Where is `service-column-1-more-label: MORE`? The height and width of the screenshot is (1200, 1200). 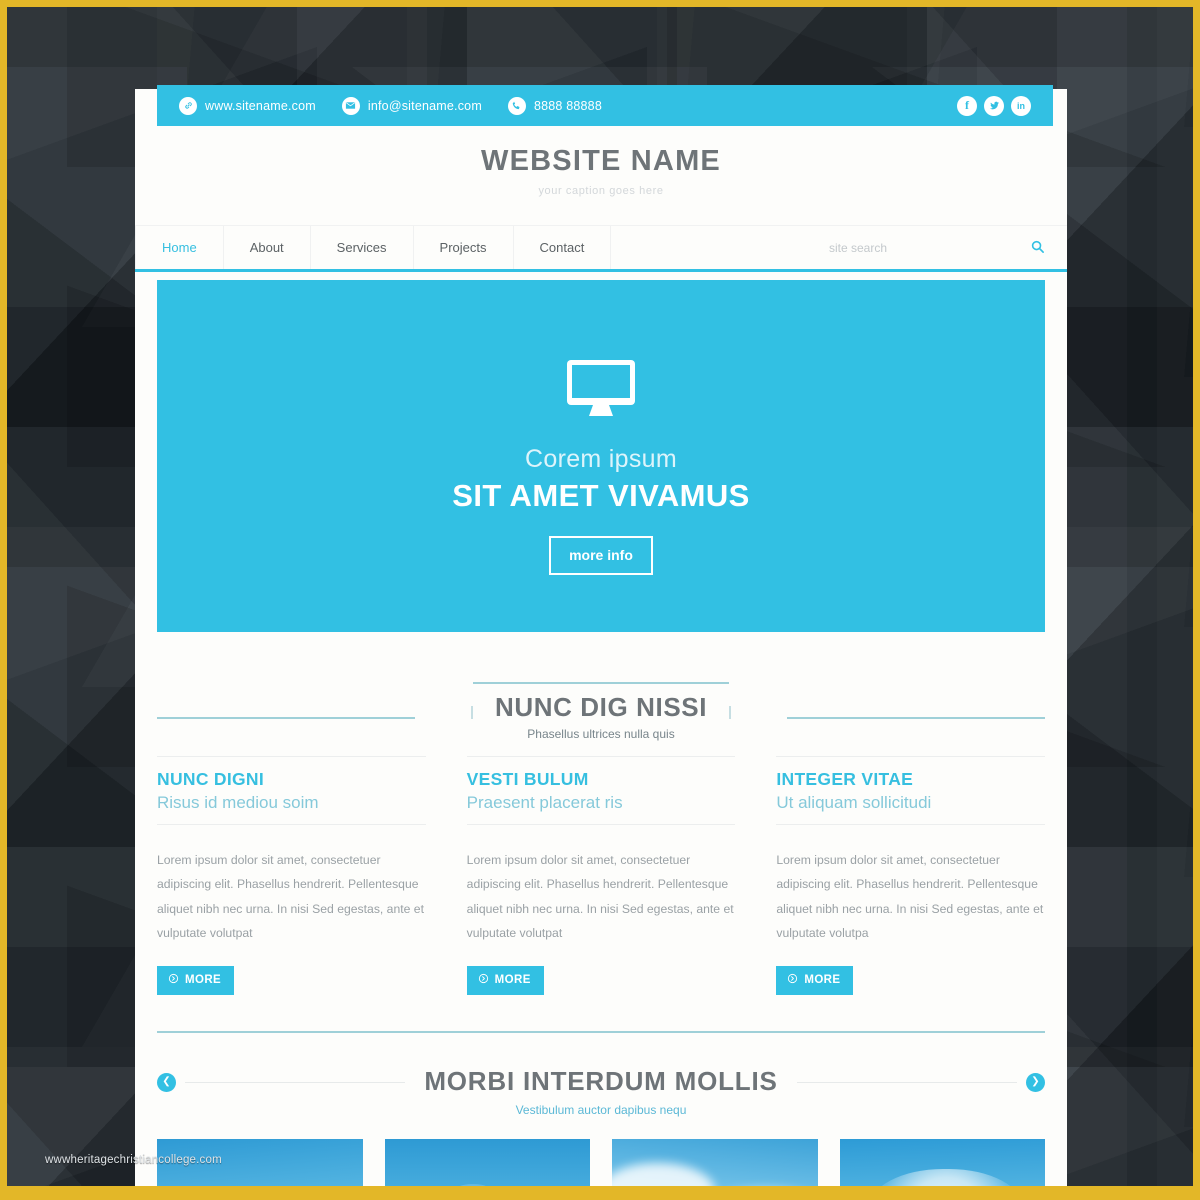 service-column-1-more-label: MORE is located at coordinates (203, 979).